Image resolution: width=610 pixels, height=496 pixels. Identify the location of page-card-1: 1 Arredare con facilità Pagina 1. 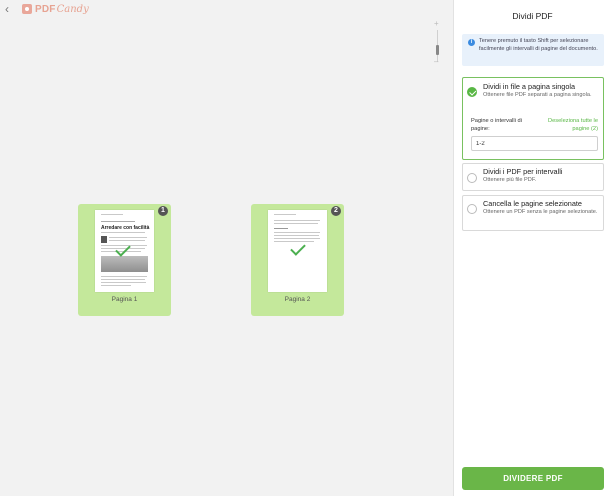
(124, 260).